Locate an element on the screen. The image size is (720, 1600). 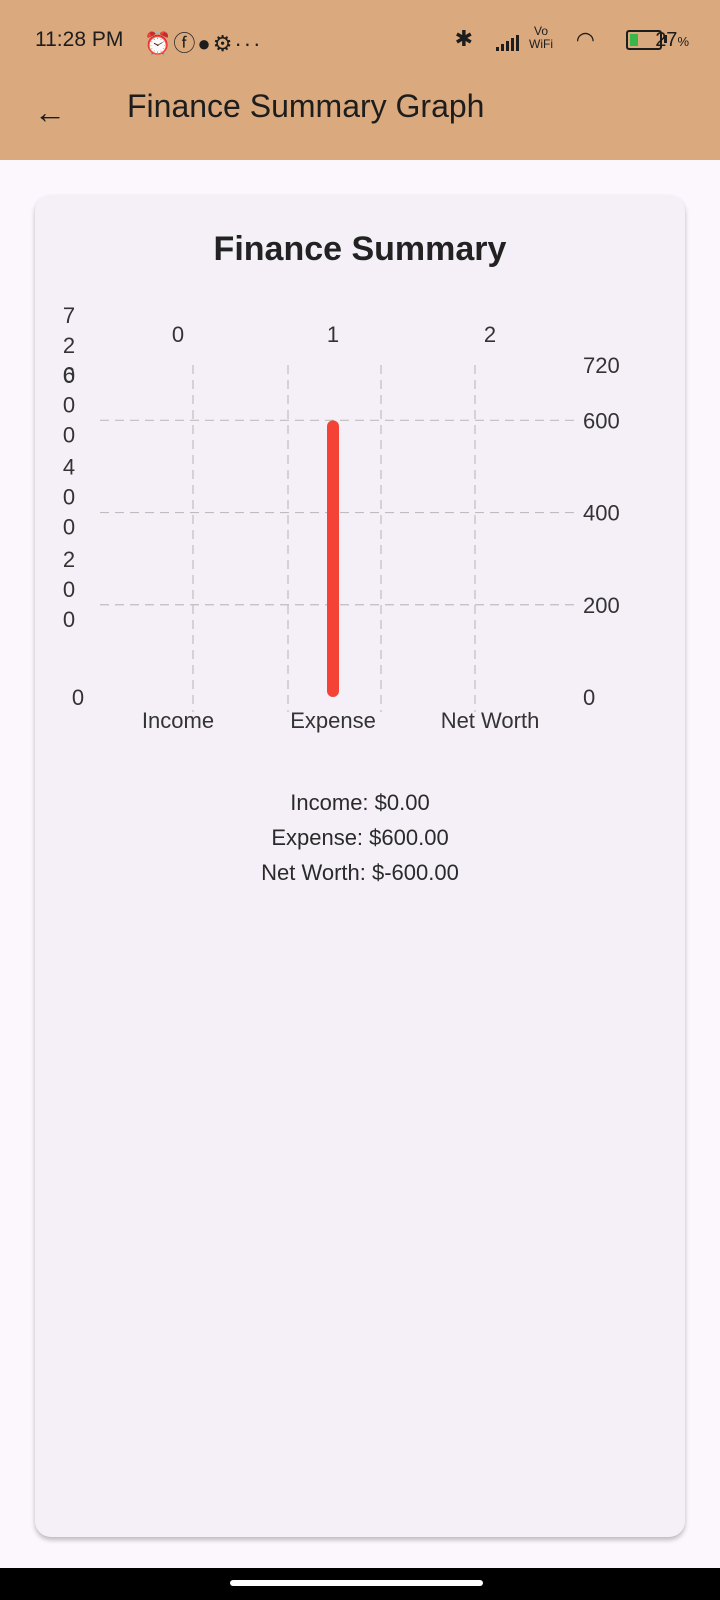
alarm-icon: ⏰ is located at coordinates (159, 43).